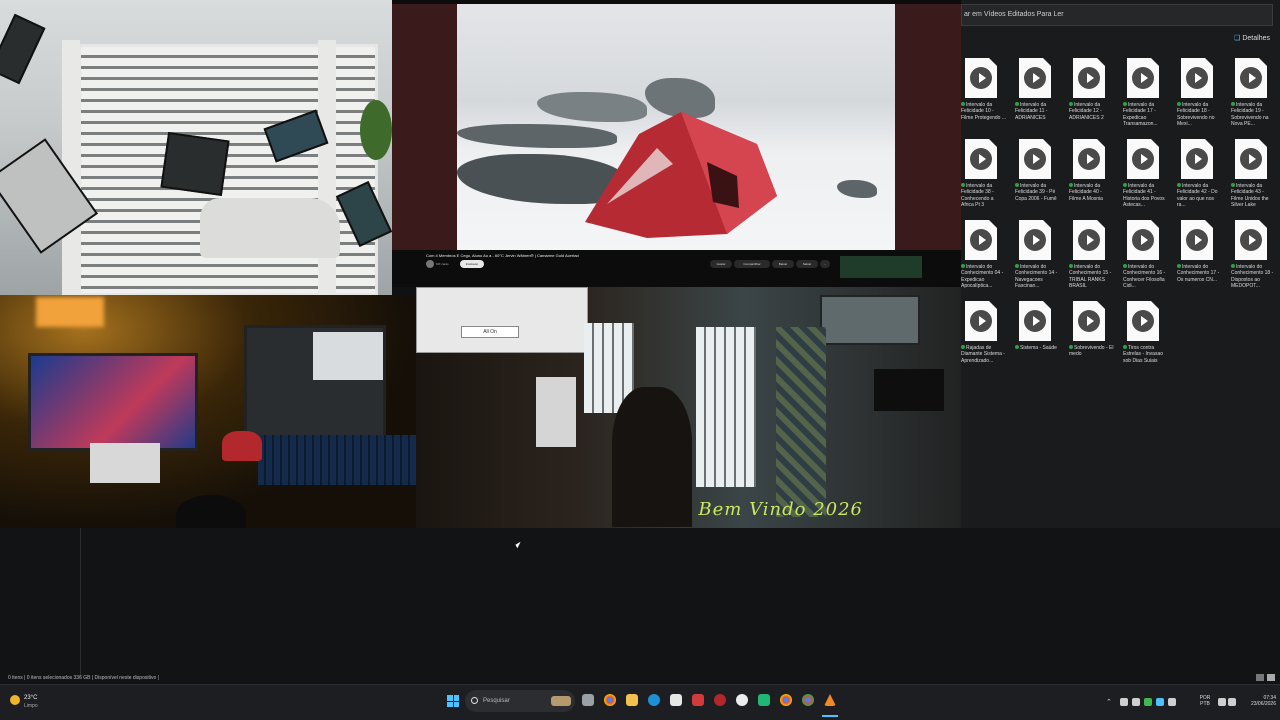 The height and width of the screenshot is (720, 1280). What do you see at coordinates (881, 267) in the screenshot?
I see `suggested-video-thumb` at bounding box center [881, 267].